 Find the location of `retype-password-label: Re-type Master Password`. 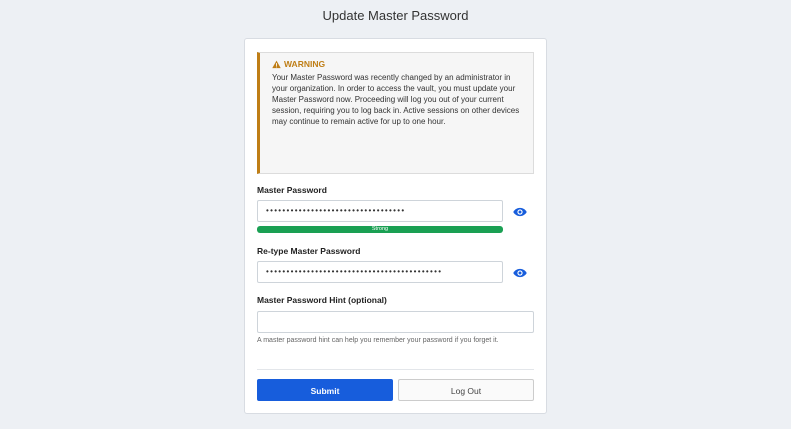

retype-password-label: Re-type Master Password is located at coordinates (309, 251).